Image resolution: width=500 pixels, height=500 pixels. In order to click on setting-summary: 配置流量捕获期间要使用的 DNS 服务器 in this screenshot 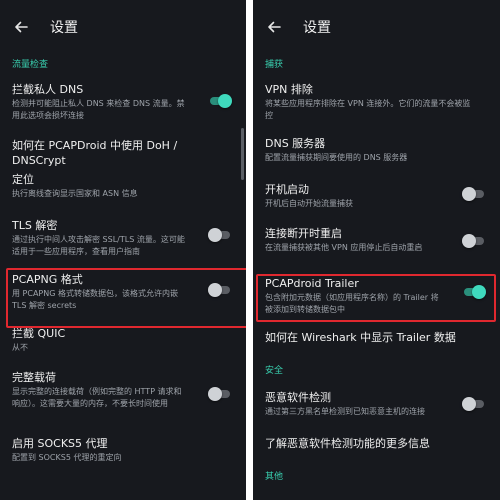, I will do `click(336, 157)`.